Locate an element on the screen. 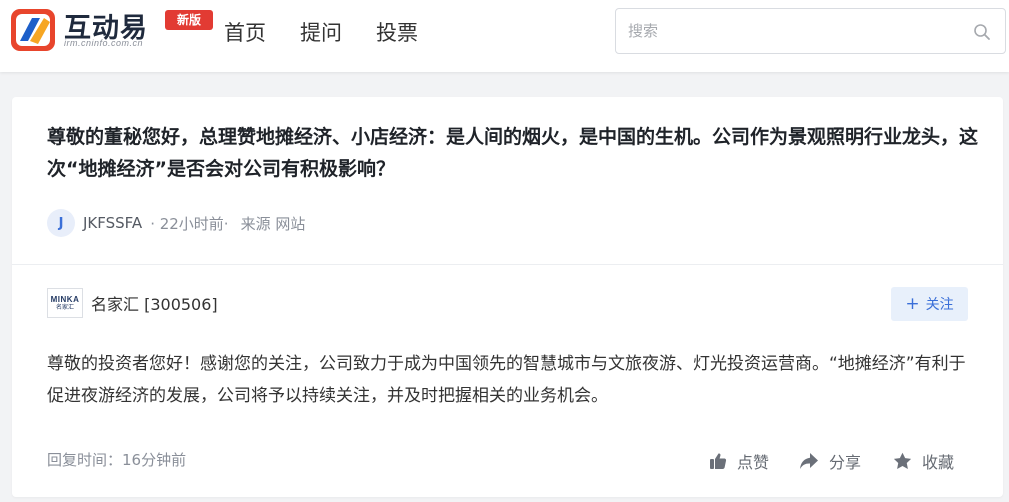  new-version-badge: 新版 is located at coordinates (189, 20).